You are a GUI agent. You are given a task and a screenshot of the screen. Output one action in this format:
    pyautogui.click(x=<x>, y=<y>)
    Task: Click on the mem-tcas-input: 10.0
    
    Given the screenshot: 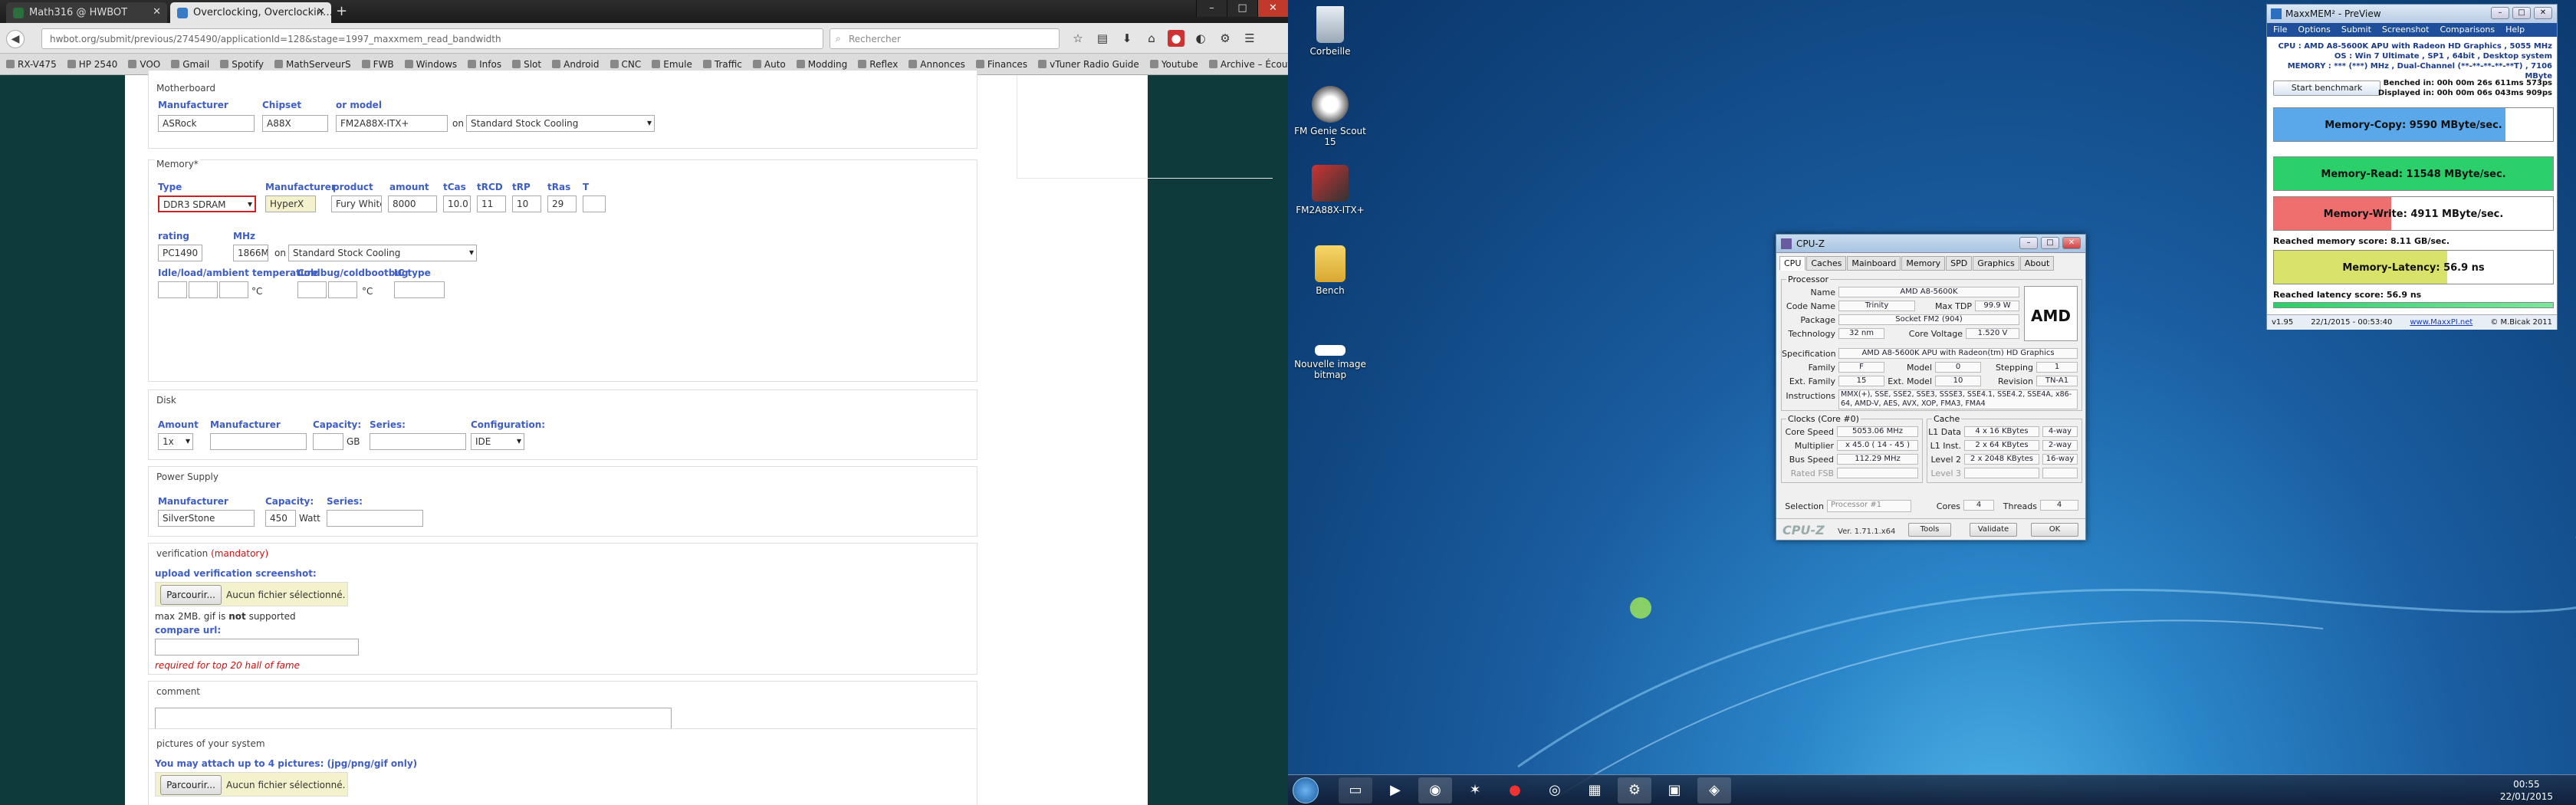 What is the action you would take?
    pyautogui.click(x=457, y=204)
    